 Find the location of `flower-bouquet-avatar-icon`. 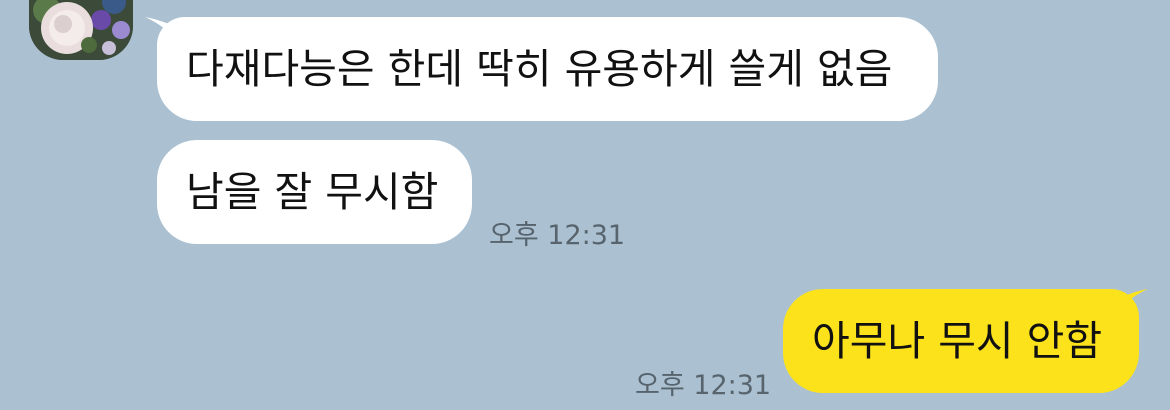

flower-bouquet-avatar-icon is located at coordinates (81, 30).